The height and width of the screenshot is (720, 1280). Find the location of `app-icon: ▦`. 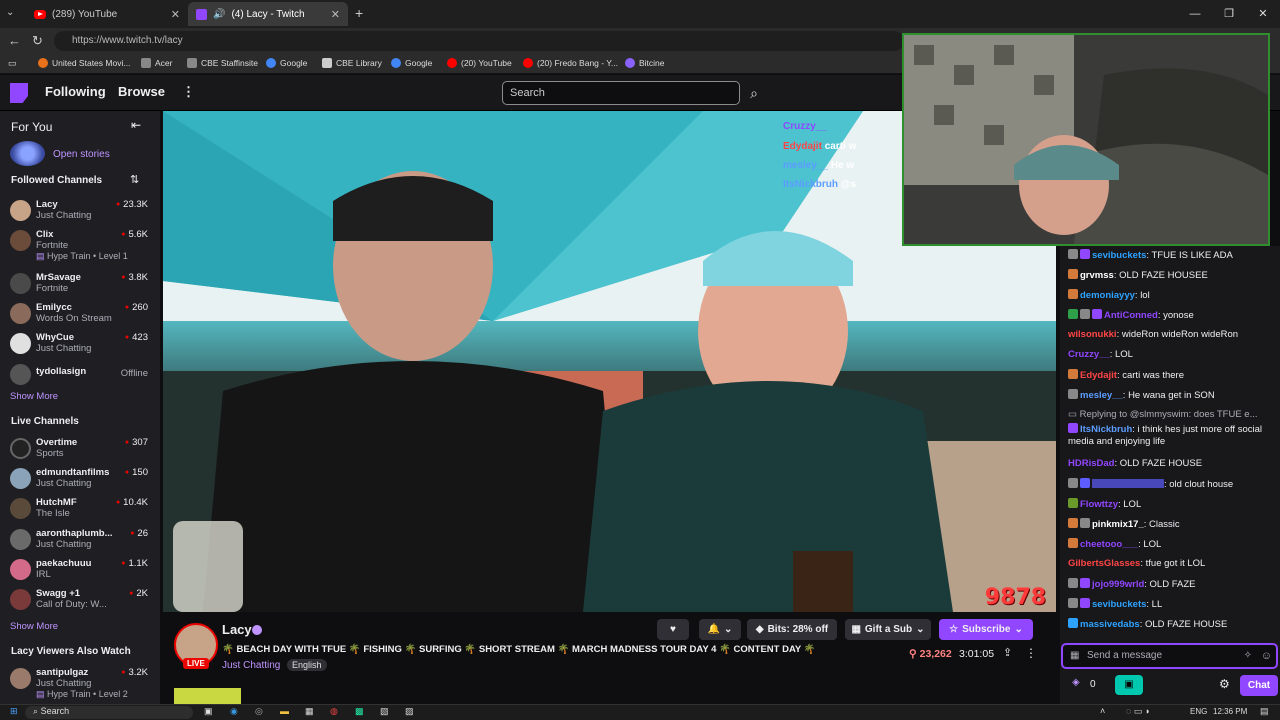

app-icon: ▦ is located at coordinates (309, 711).